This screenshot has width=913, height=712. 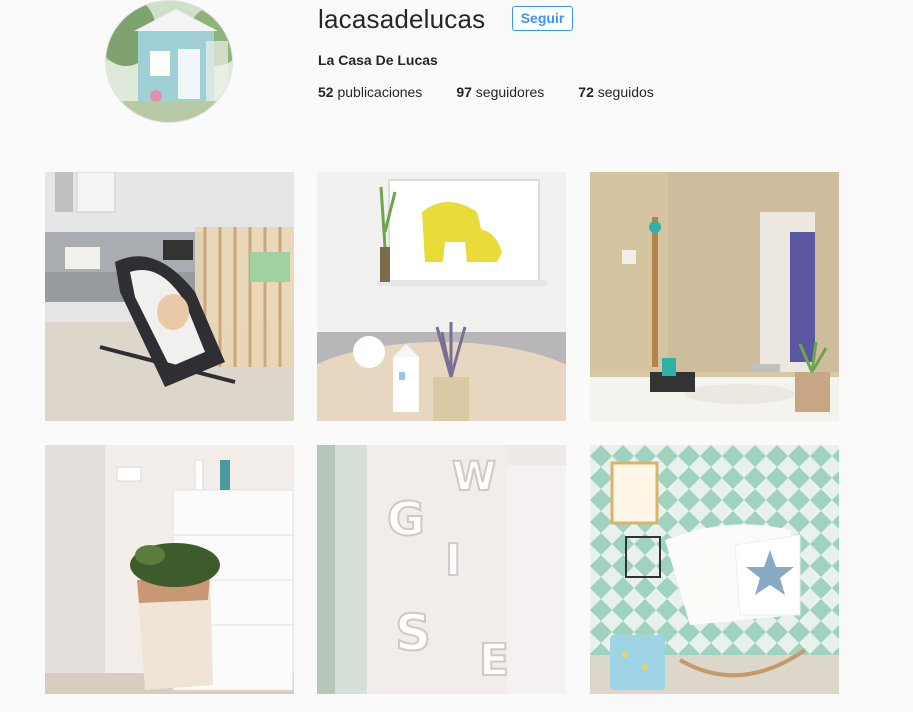 What do you see at coordinates (380, 92) in the screenshot?
I see `posts-label: publicaciones` at bounding box center [380, 92].